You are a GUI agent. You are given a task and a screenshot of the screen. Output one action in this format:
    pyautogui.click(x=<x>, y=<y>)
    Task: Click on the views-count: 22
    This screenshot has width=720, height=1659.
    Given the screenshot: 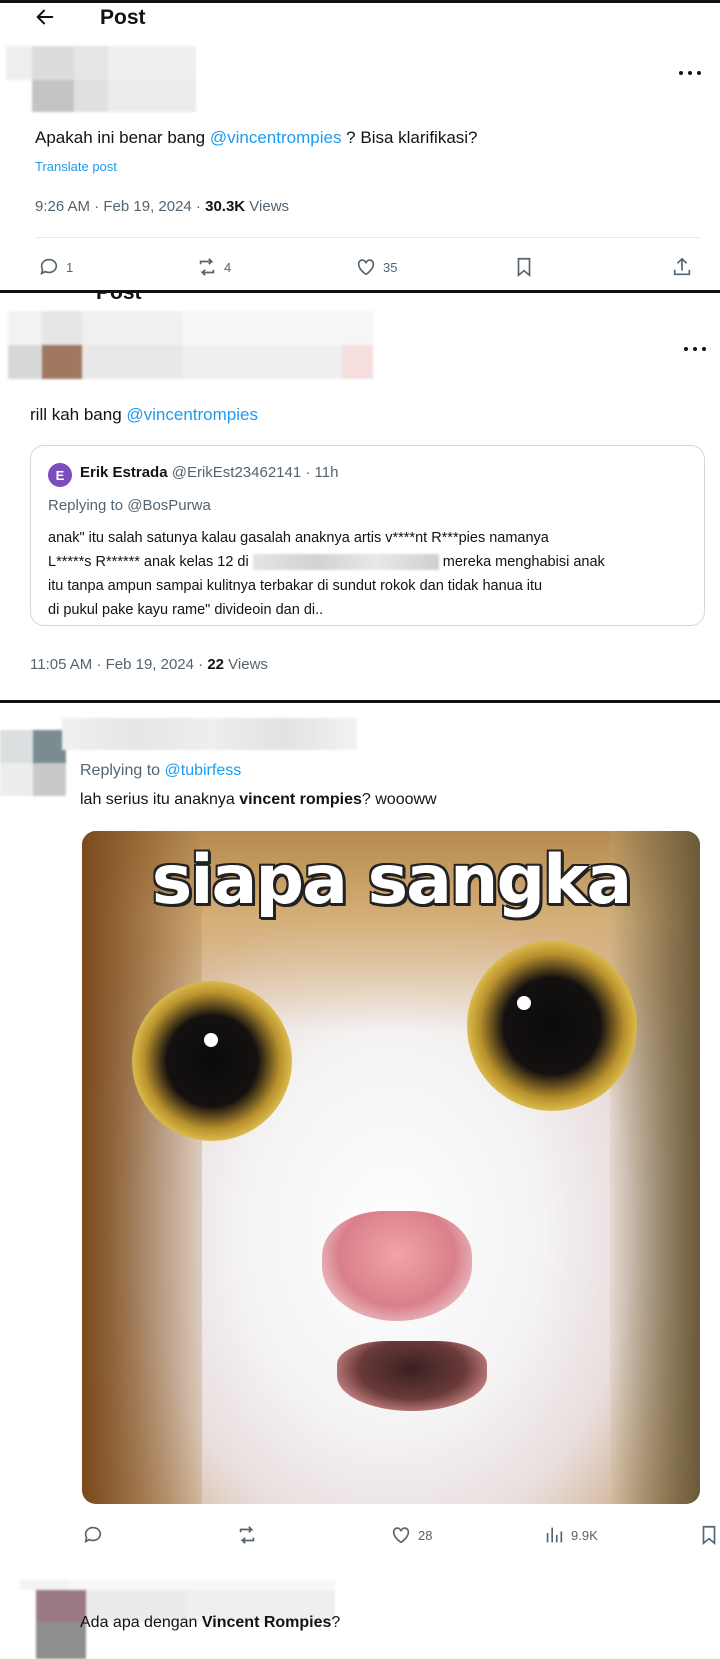 What is the action you would take?
    pyautogui.click(x=216, y=664)
    